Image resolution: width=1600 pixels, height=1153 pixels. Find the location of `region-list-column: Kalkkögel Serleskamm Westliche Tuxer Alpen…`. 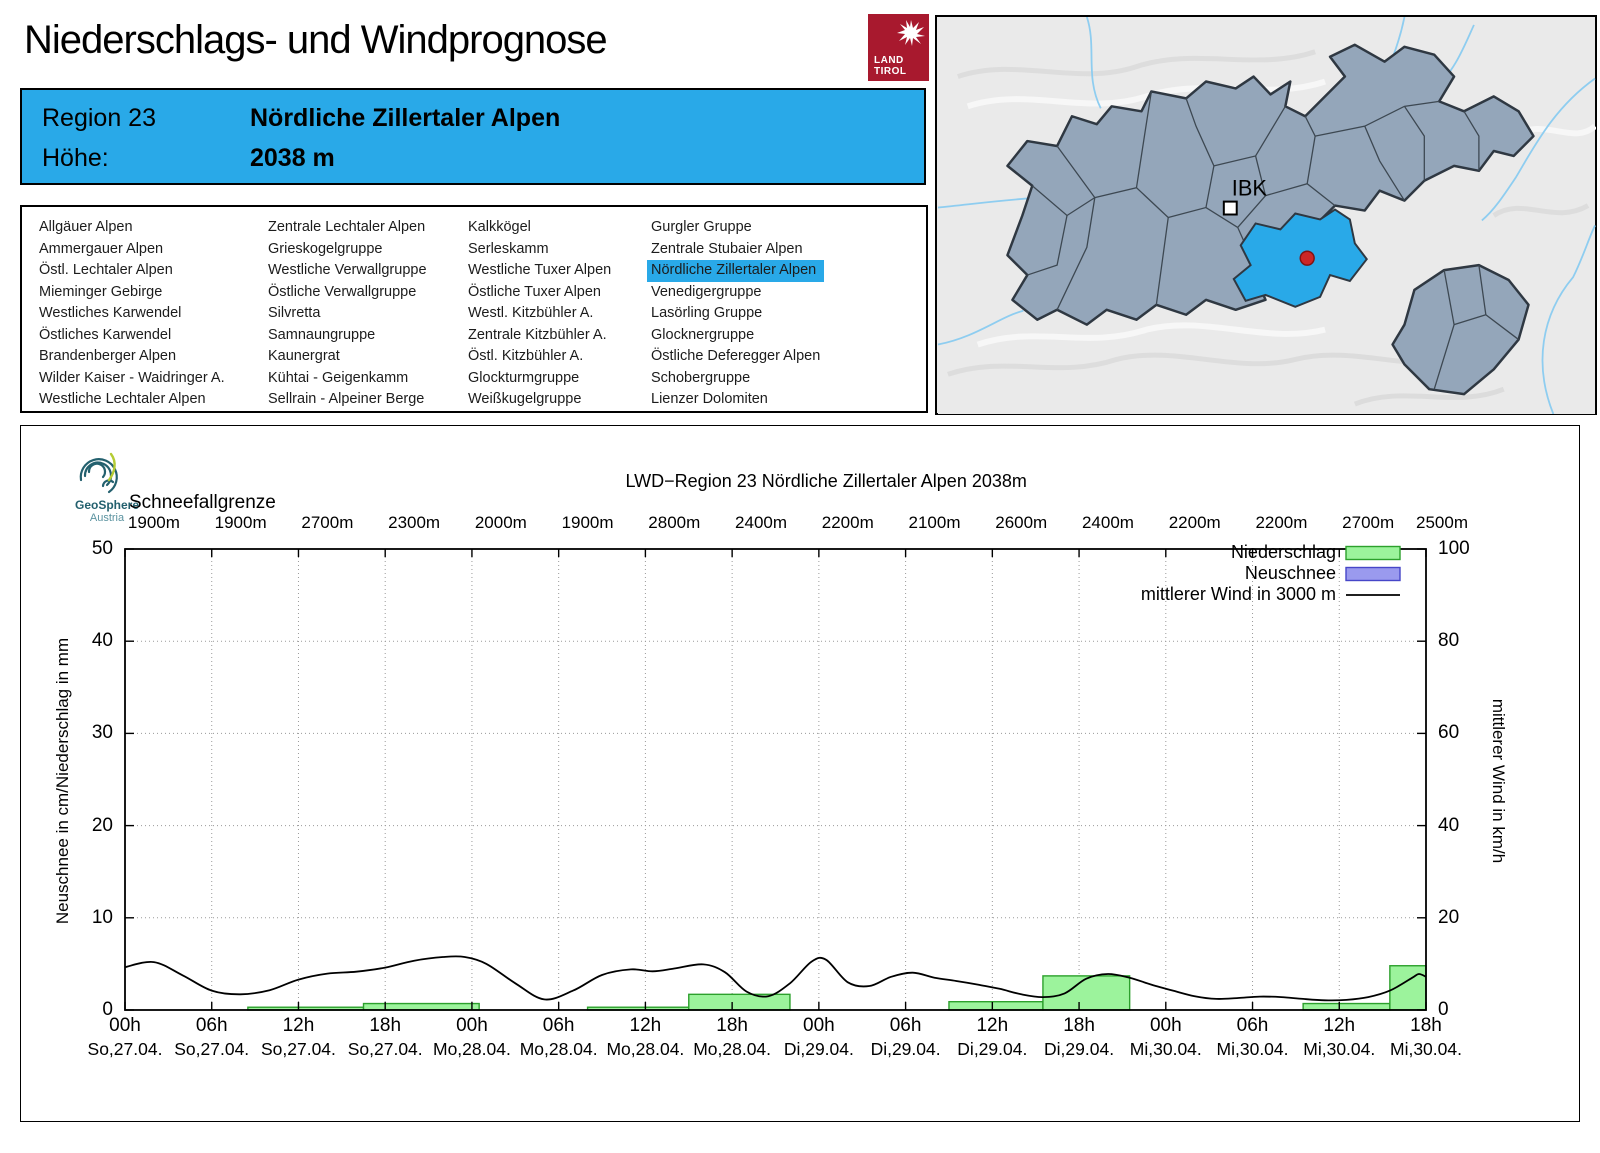

region-list-column: Kalkkögel Serleskamm Westliche Tuxer Alpen… is located at coordinates (539, 314).